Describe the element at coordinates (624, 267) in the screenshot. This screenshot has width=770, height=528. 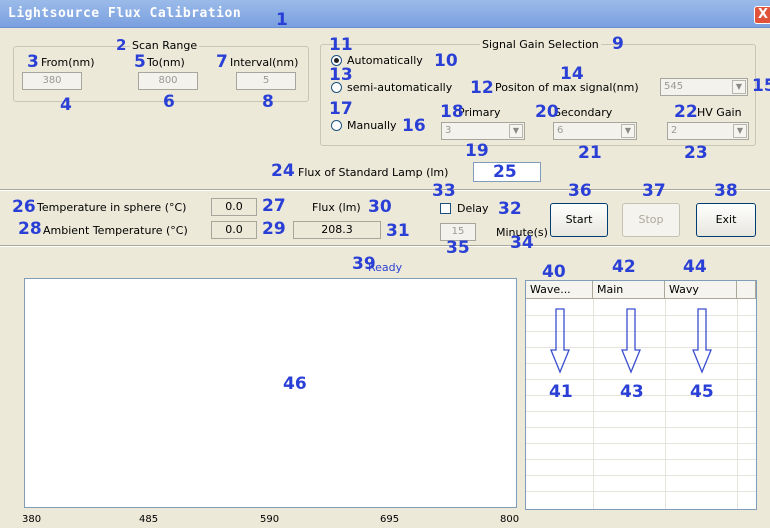
I see `marker-42: 42` at that location.